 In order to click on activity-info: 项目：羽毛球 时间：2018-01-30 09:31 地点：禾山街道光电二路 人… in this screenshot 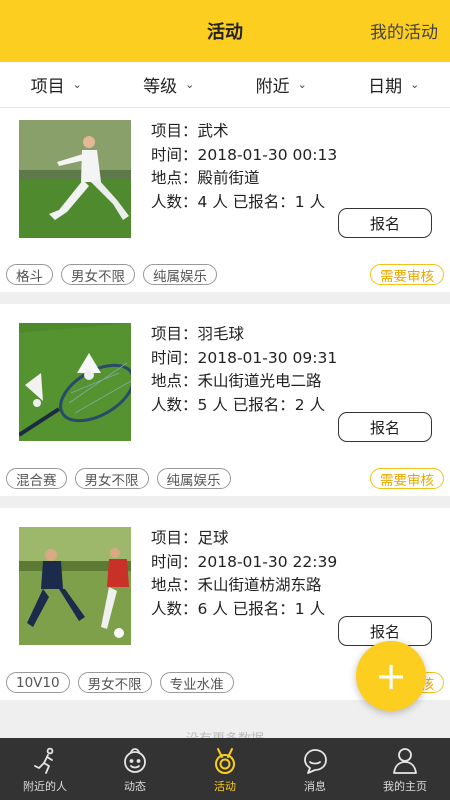, I will do `click(244, 369)`.